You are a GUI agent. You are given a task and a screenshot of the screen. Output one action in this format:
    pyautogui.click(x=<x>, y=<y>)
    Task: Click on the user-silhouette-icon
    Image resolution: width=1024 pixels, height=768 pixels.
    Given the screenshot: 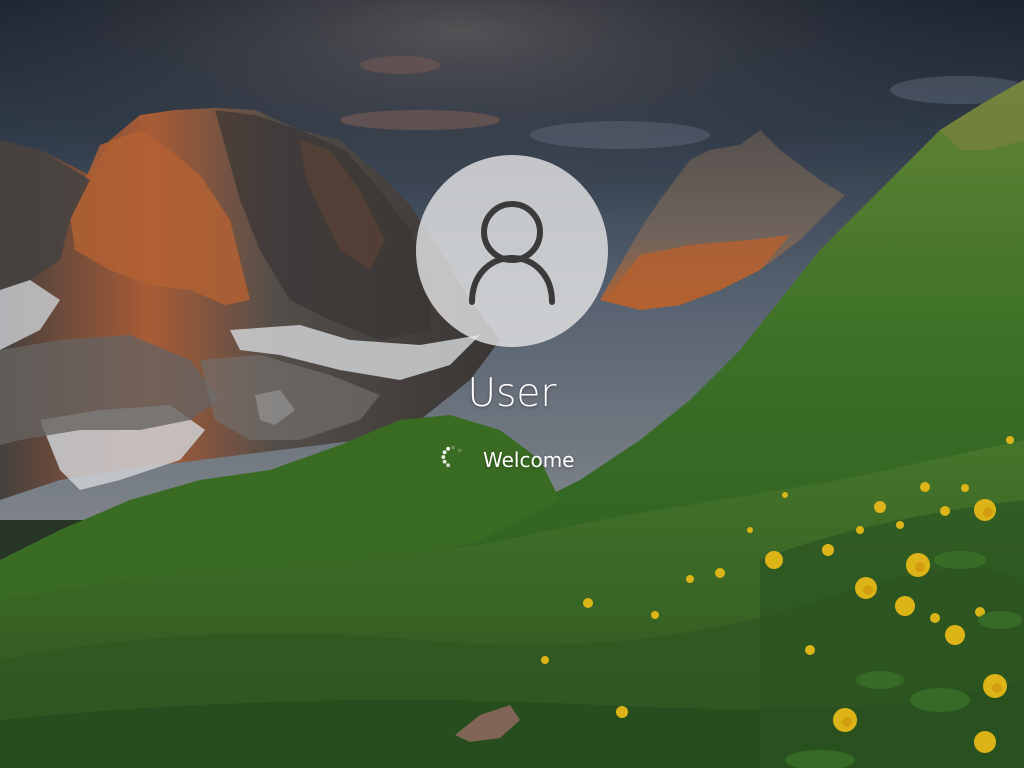 What is the action you would take?
    pyautogui.click(x=512, y=253)
    